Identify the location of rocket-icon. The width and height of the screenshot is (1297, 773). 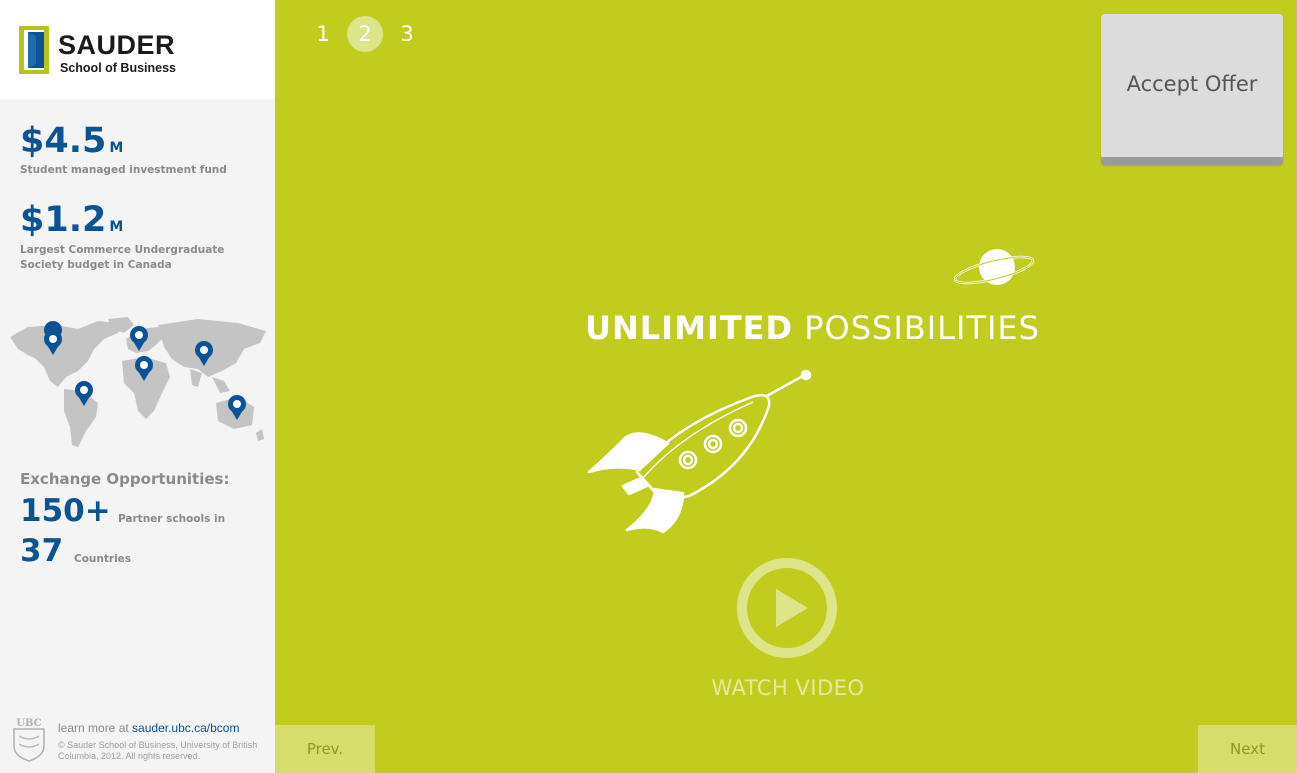
(699, 451).